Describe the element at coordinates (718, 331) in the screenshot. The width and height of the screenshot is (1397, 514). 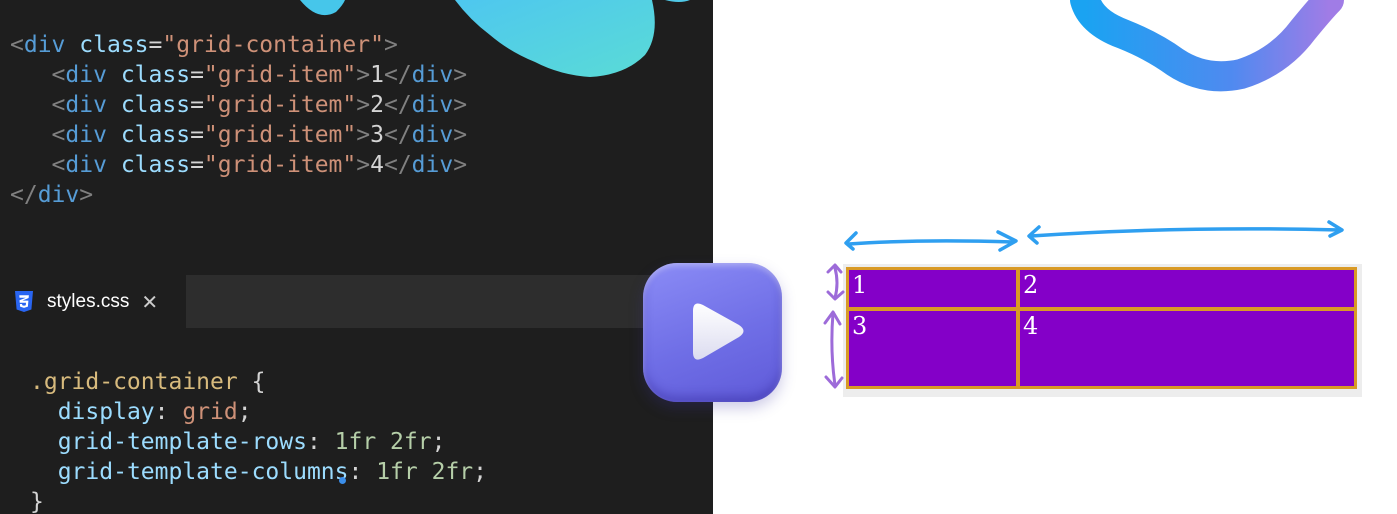
I see `play-icon` at that location.